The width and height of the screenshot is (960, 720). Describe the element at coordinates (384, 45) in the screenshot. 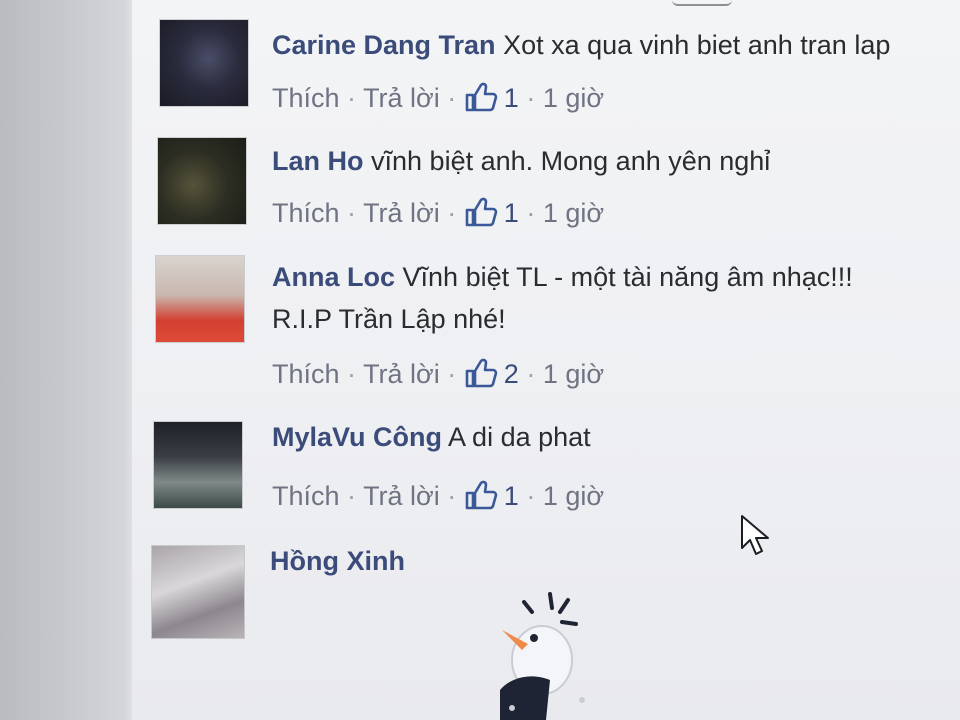

I see `comment-author: Carine Dang Tran` at that location.